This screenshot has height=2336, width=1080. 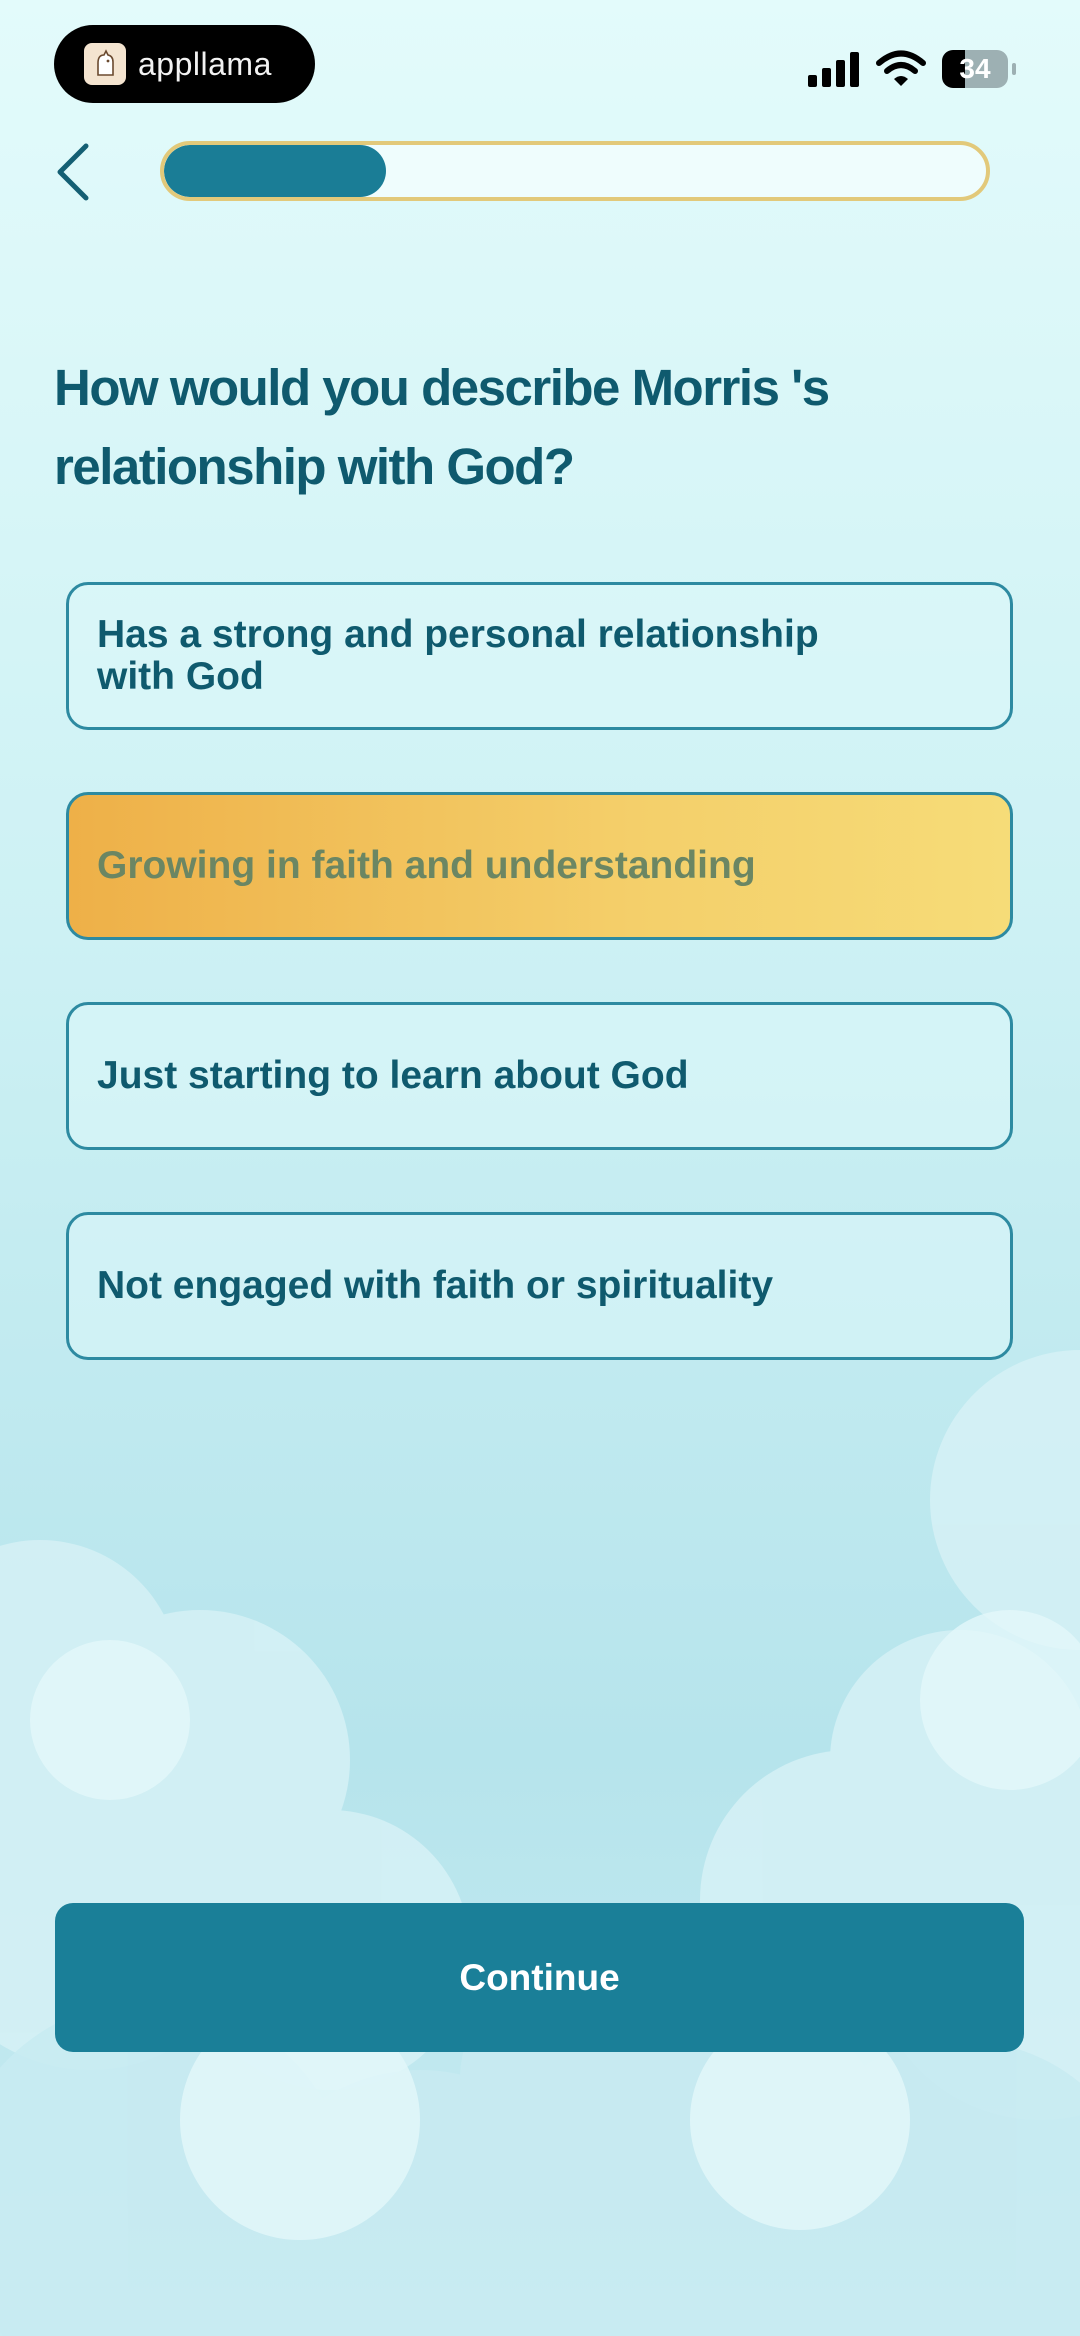 I want to click on option-label: Growing in faith and understanding, so click(x=426, y=865).